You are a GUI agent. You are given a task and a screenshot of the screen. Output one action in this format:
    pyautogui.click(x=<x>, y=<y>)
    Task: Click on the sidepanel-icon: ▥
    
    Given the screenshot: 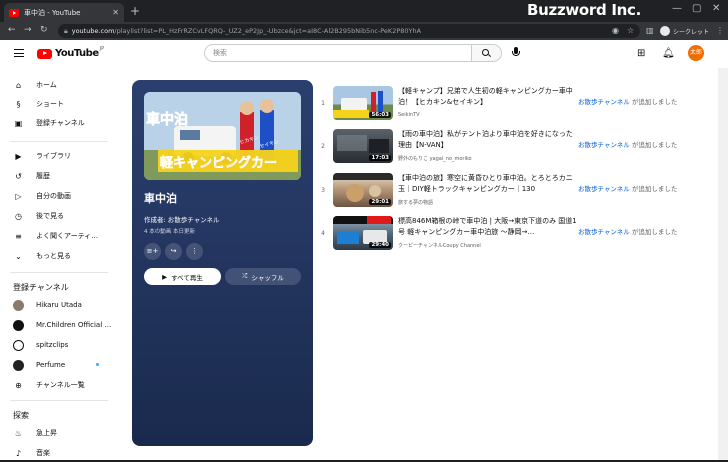 What is the action you would take?
    pyautogui.click(x=650, y=30)
    